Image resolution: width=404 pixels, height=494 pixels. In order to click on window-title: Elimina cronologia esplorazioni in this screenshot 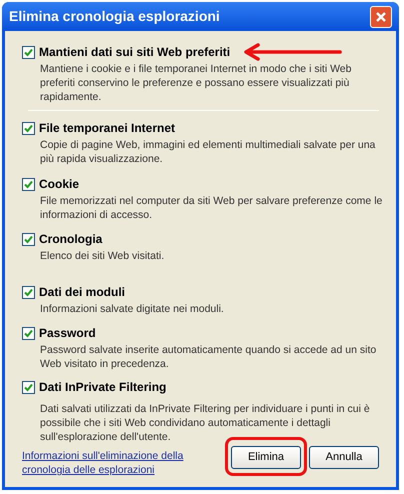, I will do `click(114, 16)`.